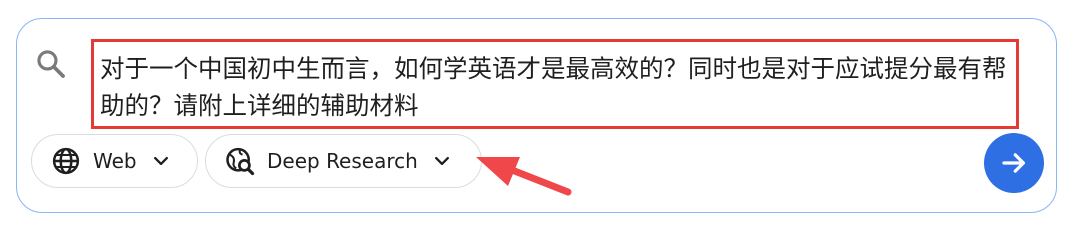 This screenshot has height=247, width=1080. I want to click on submit-button, so click(1014, 163).